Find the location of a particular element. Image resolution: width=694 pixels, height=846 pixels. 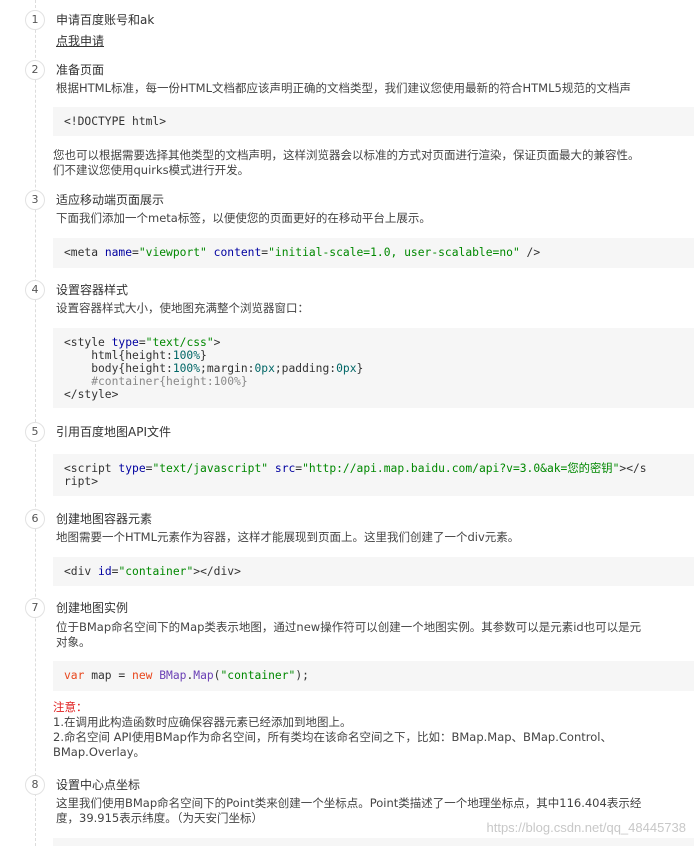

step-number-badge: 3 is located at coordinates (35, 200).